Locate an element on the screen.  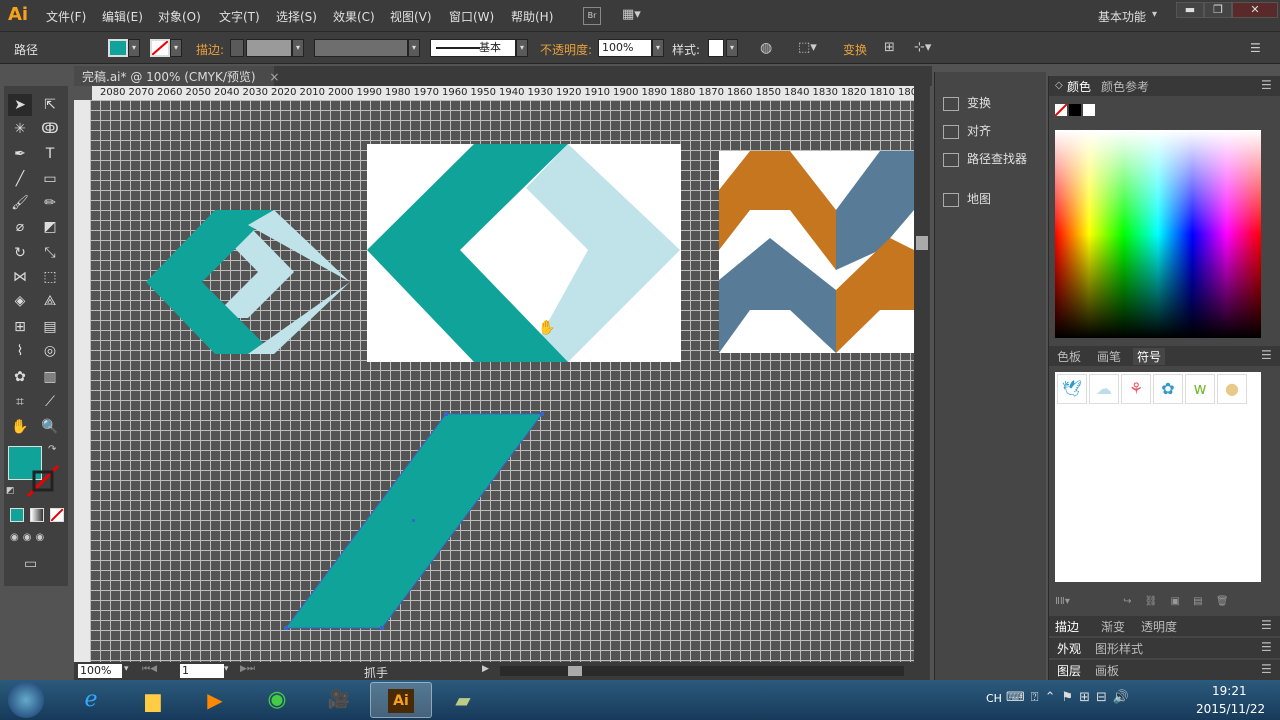
tab-symbols: 符号 is located at coordinates (1149, 356).